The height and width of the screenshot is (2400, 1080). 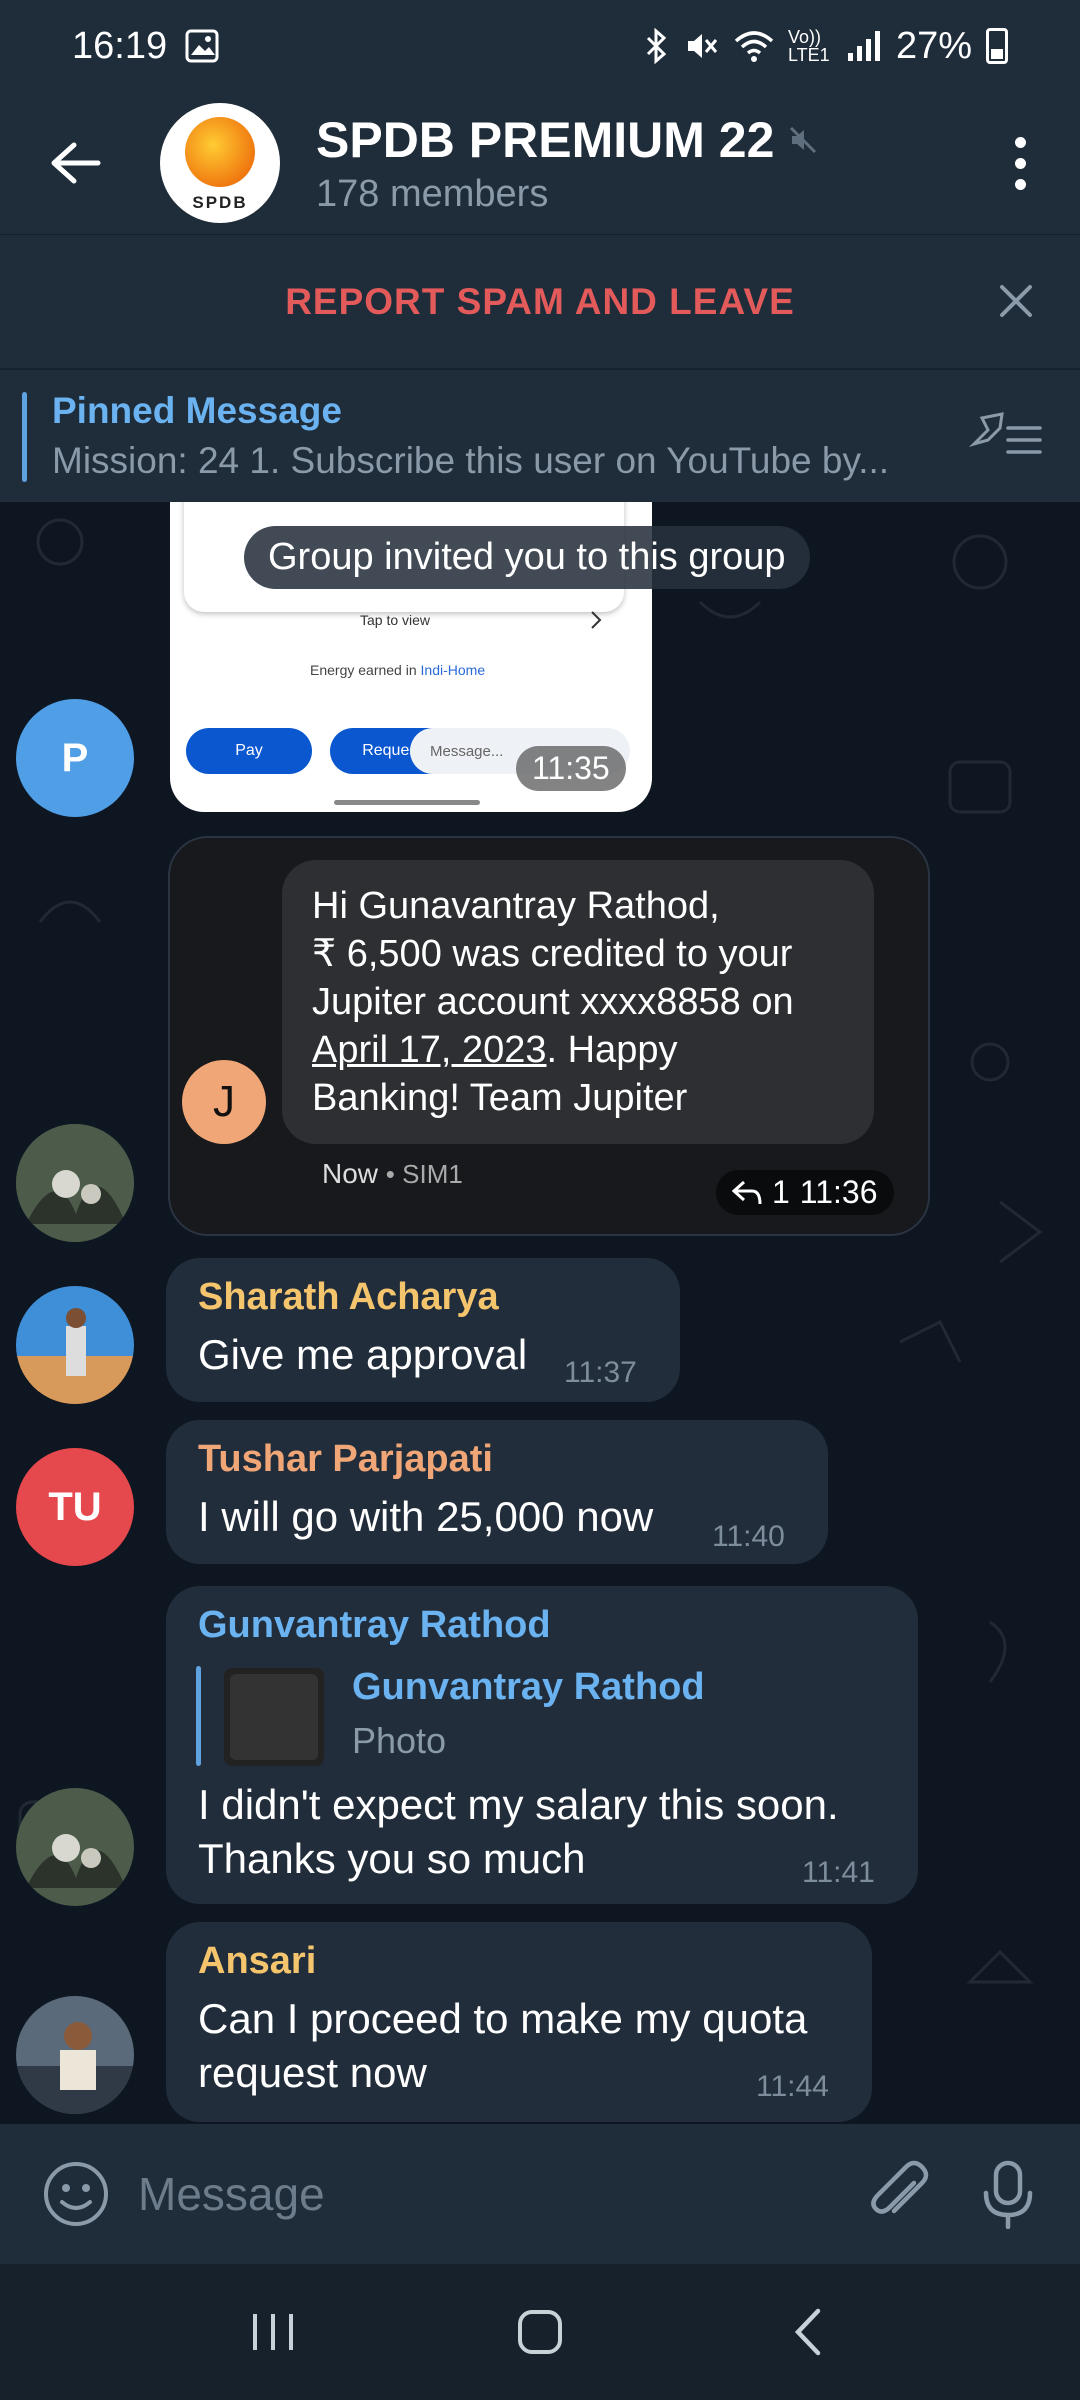 I want to click on status-time: 16:19, so click(x=120, y=45).